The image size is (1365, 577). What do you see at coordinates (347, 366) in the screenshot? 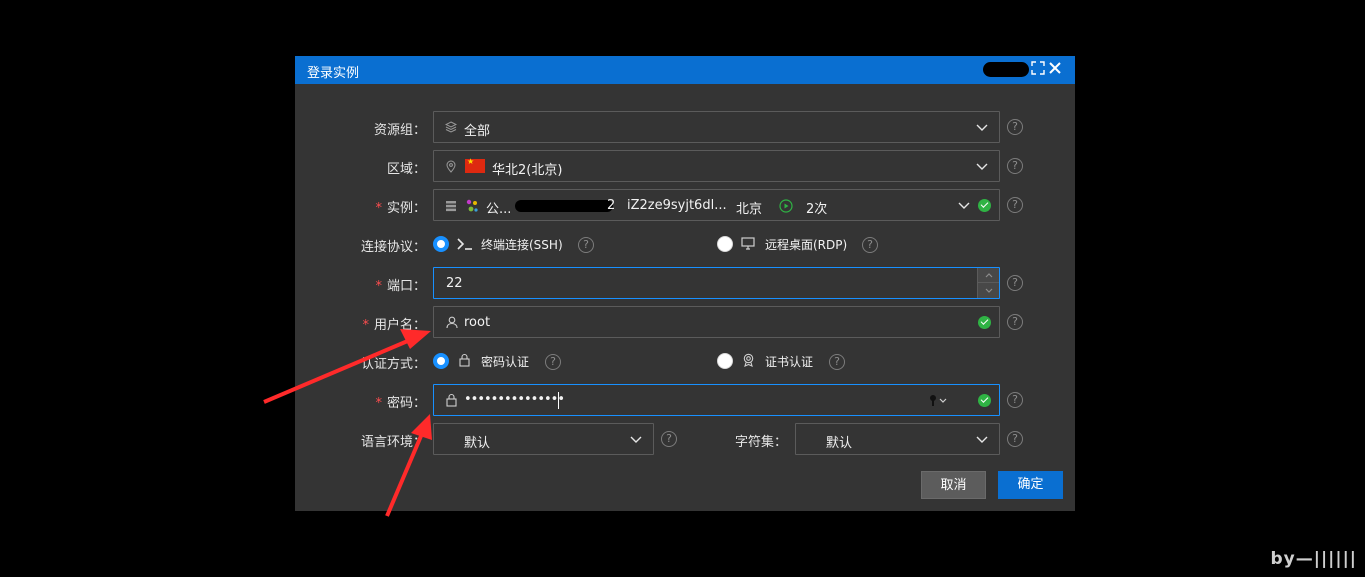
I see `arrow-to-username` at bounding box center [347, 366].